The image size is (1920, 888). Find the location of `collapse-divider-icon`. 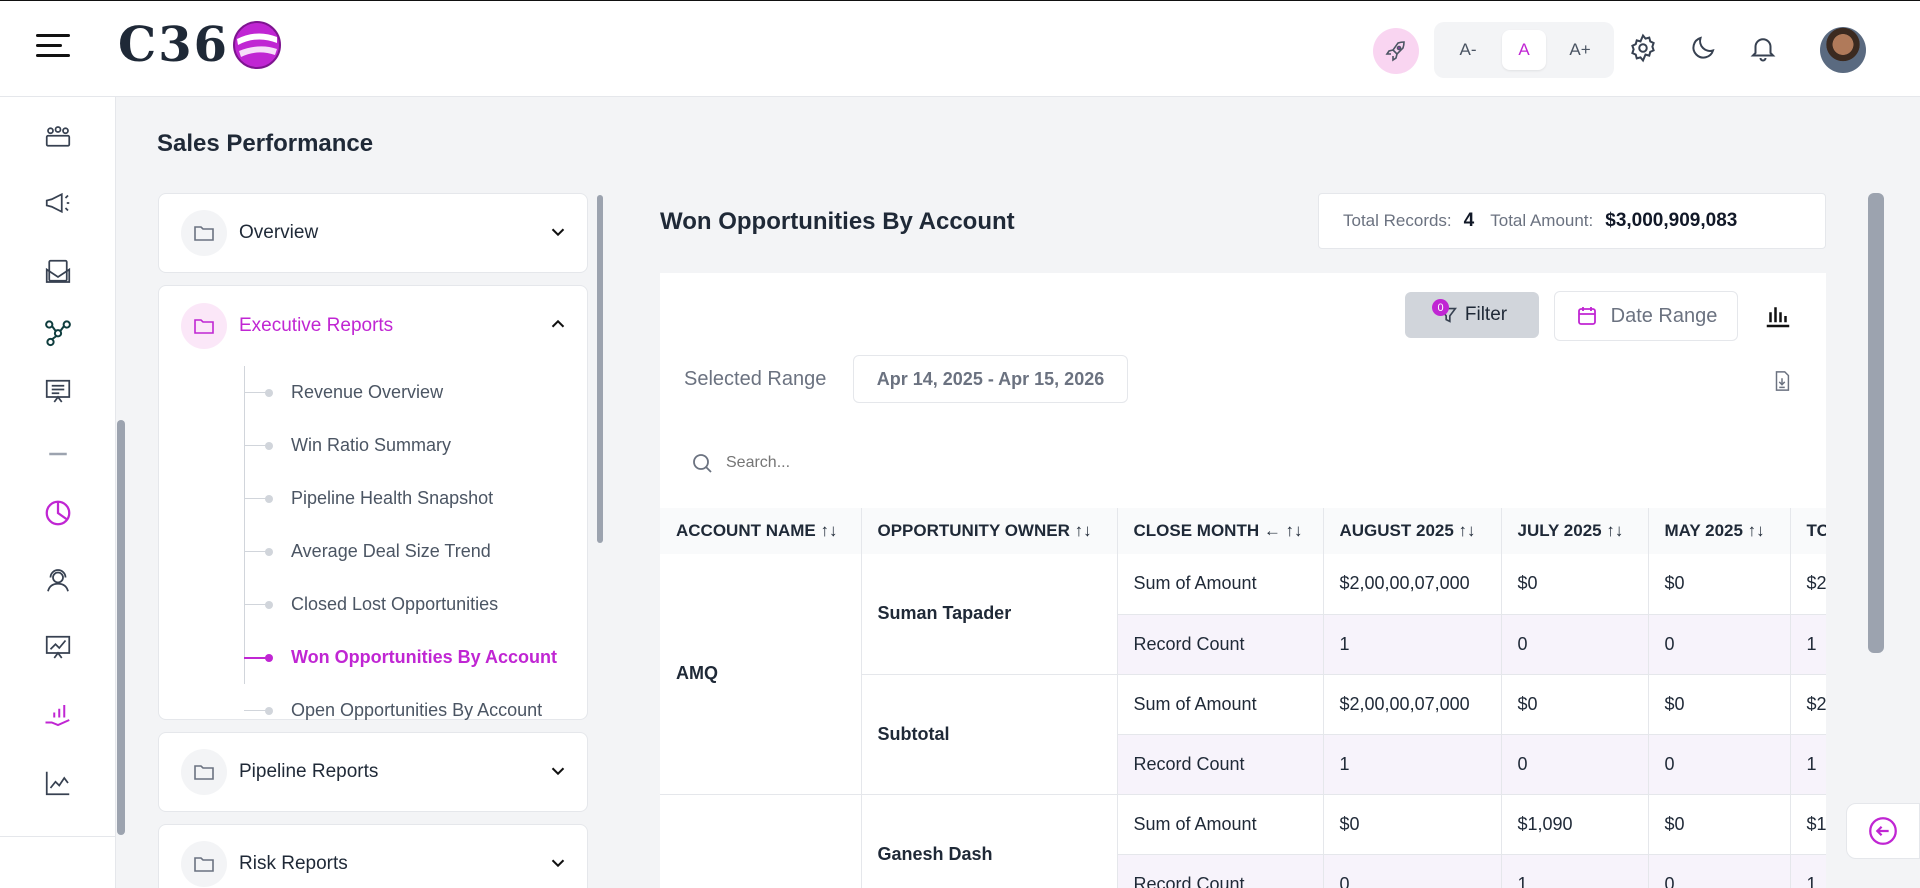

collapse-divider-icon is located at coordinates (58, 454).